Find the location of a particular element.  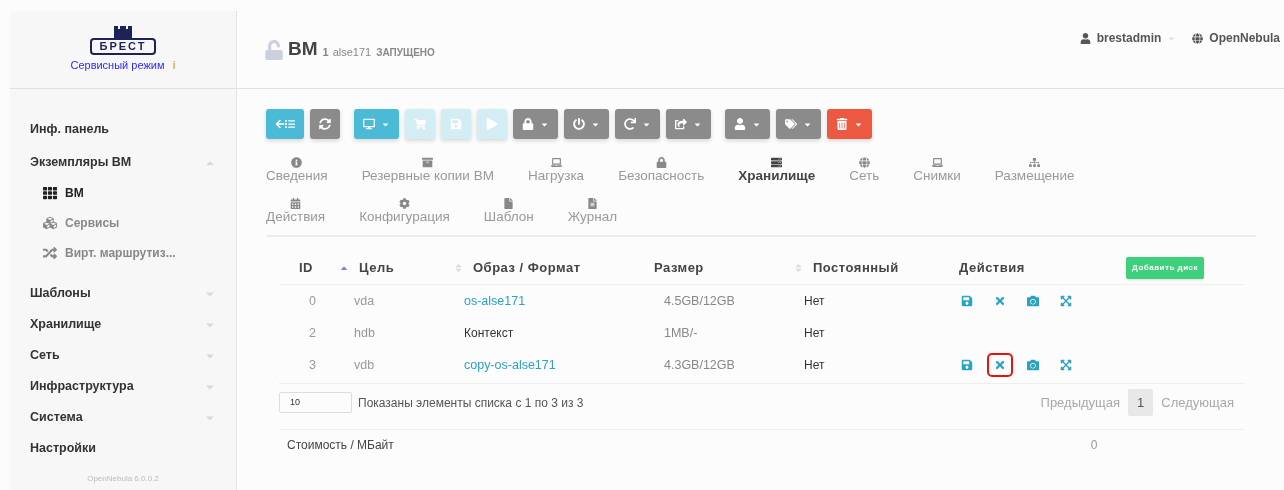

table-cell: Контекст is located at coordinates (489, 332).